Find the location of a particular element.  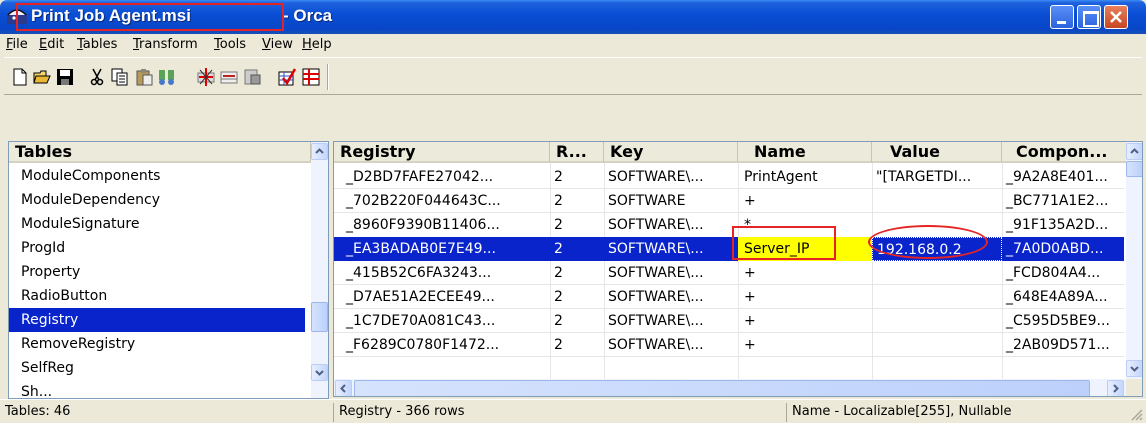

table-item-progid: ProgId is located at coordinates (157, 248).